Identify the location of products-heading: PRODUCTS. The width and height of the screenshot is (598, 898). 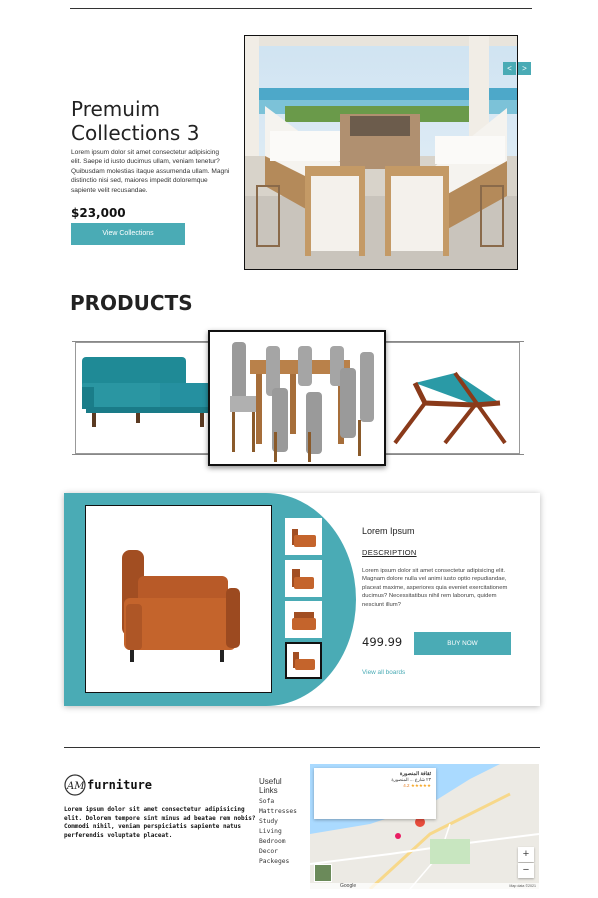
(131, 303).